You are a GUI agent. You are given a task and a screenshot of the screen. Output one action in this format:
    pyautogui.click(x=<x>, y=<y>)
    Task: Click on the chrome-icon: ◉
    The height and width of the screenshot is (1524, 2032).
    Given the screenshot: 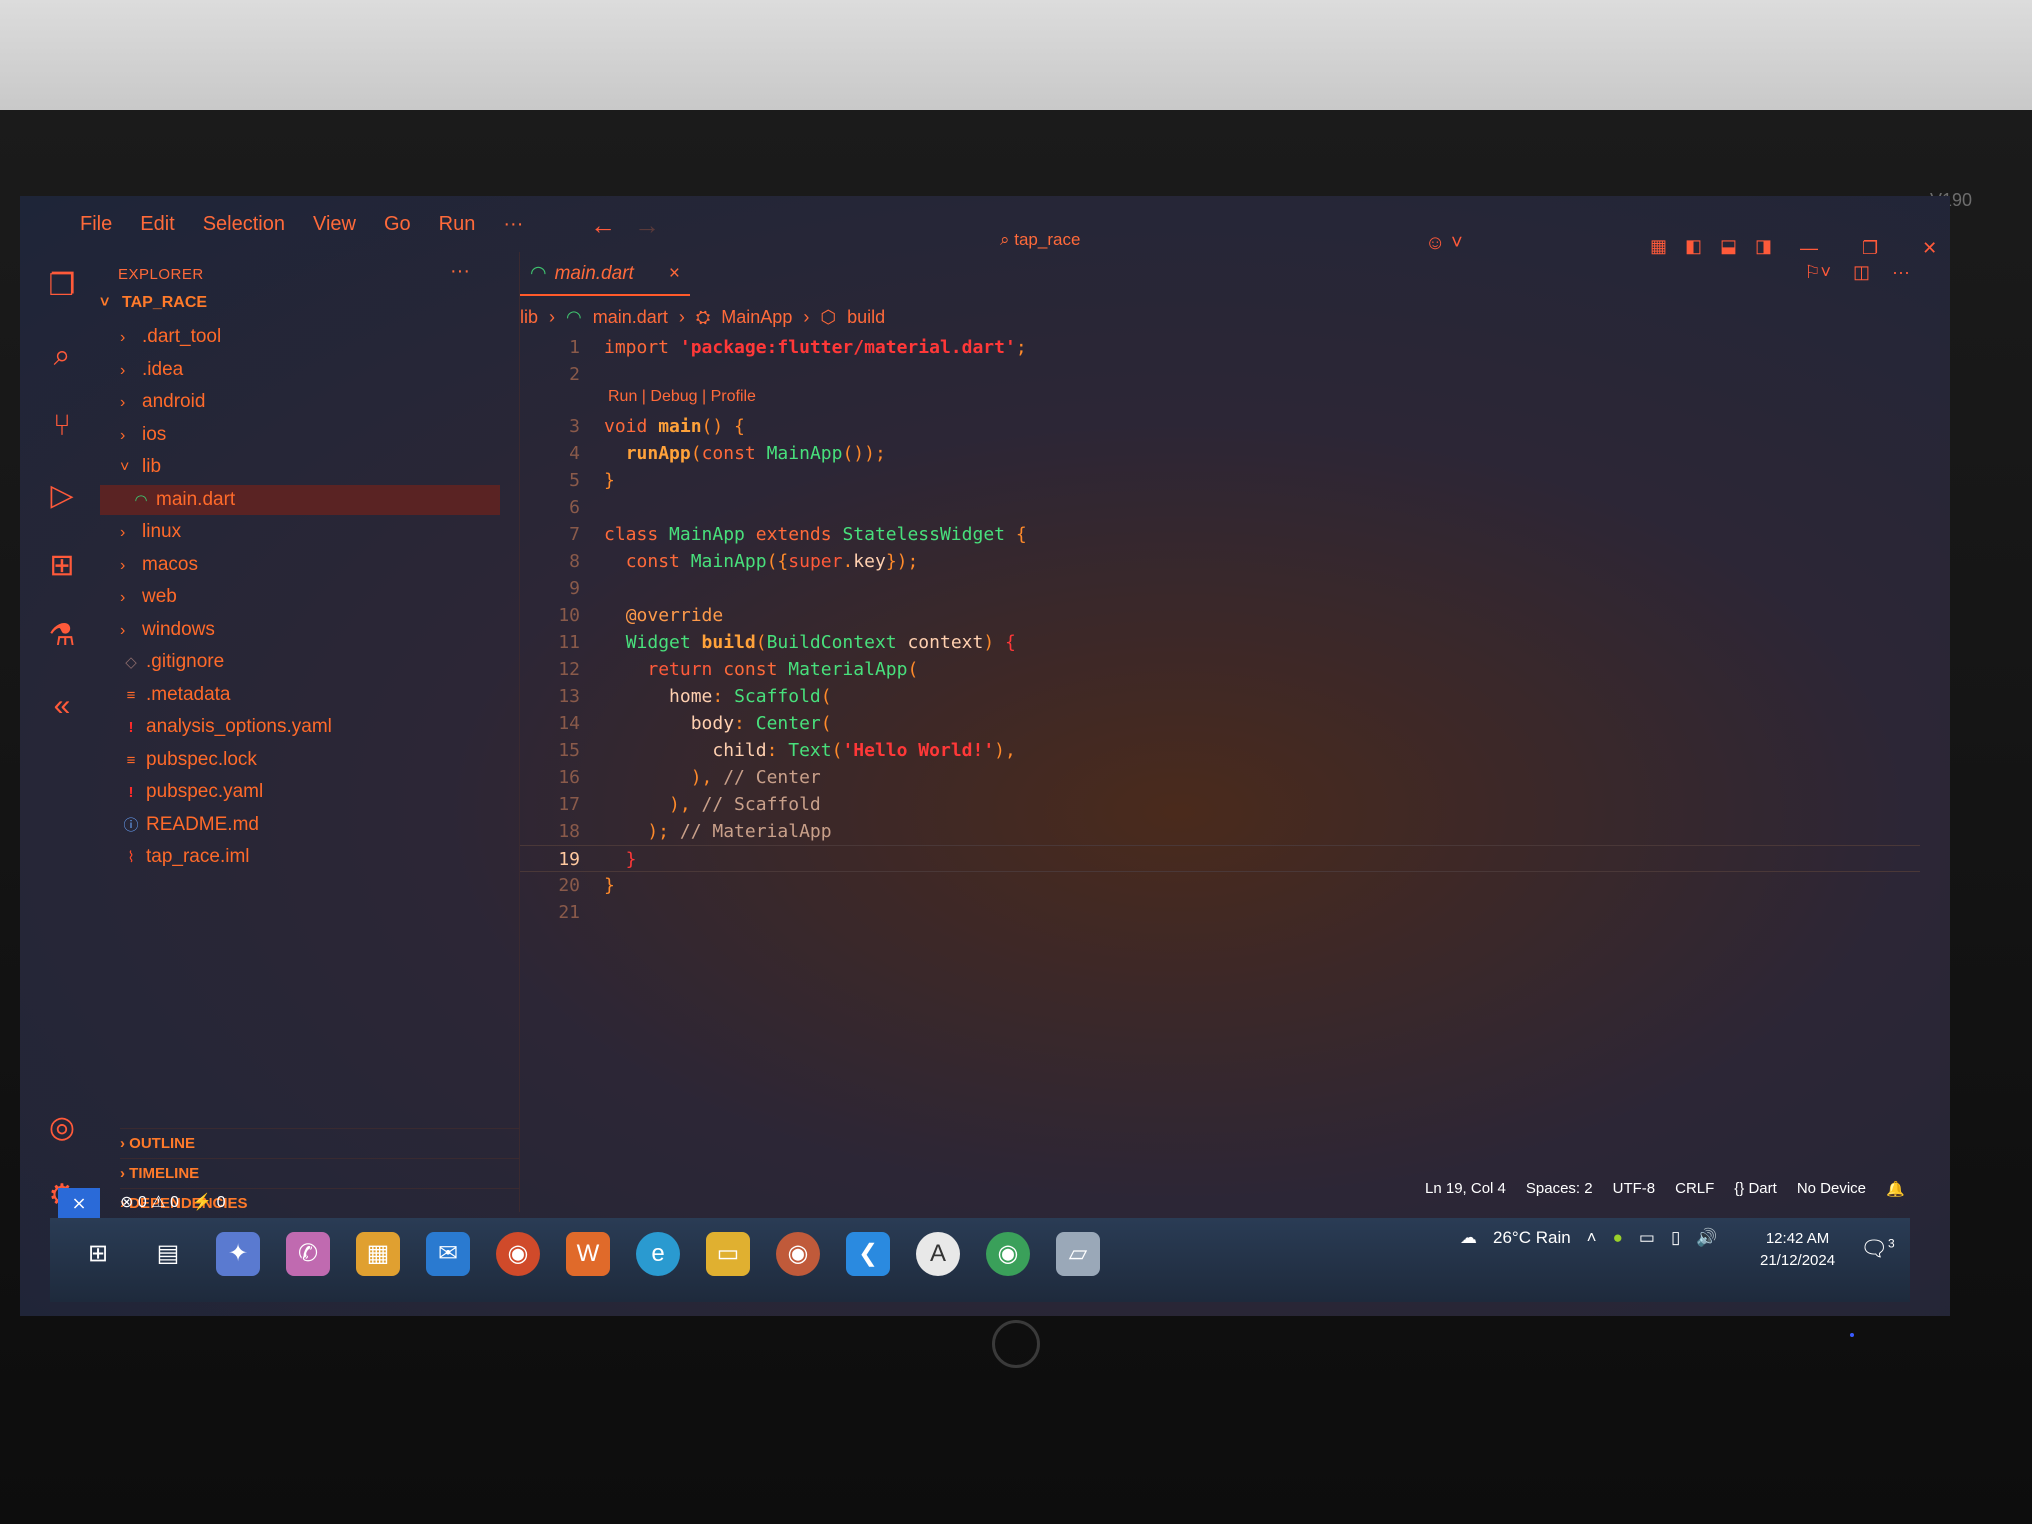 What is the action you would take?
    pyautogui.click(x=518, y=1254)
    